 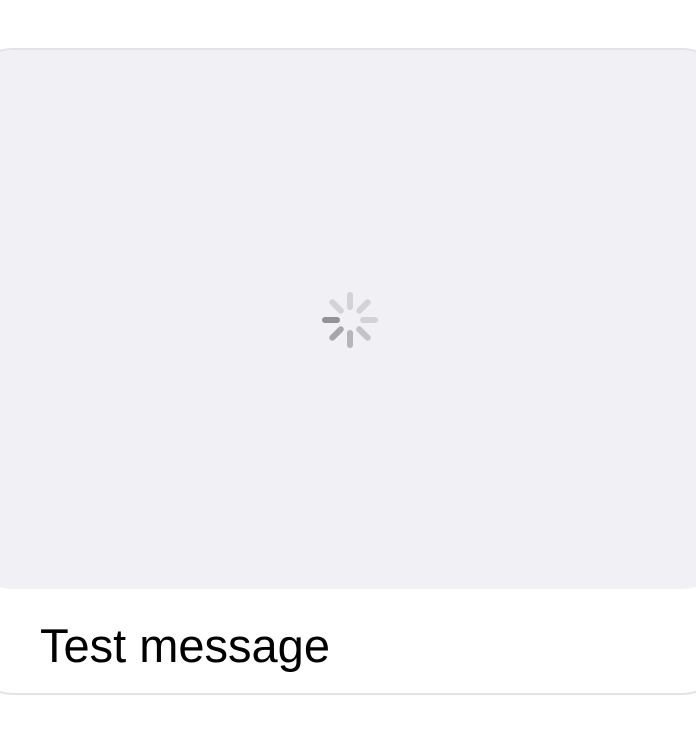 I want to click on message-text: Test message, so click(x=185, y=645).